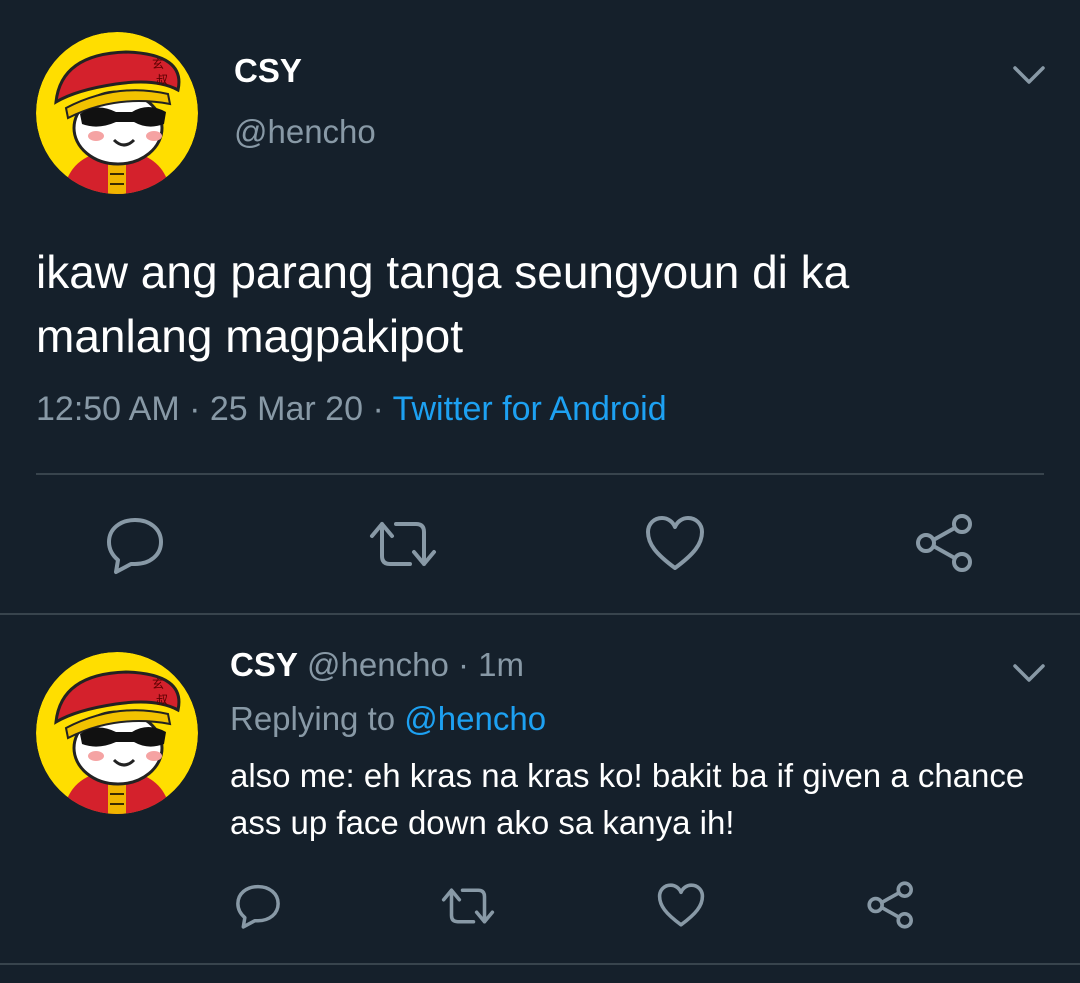 This screenshot has height=983, width=1080. I want to click on replying-to-line: Replying to @hencho, so click(388, 719).